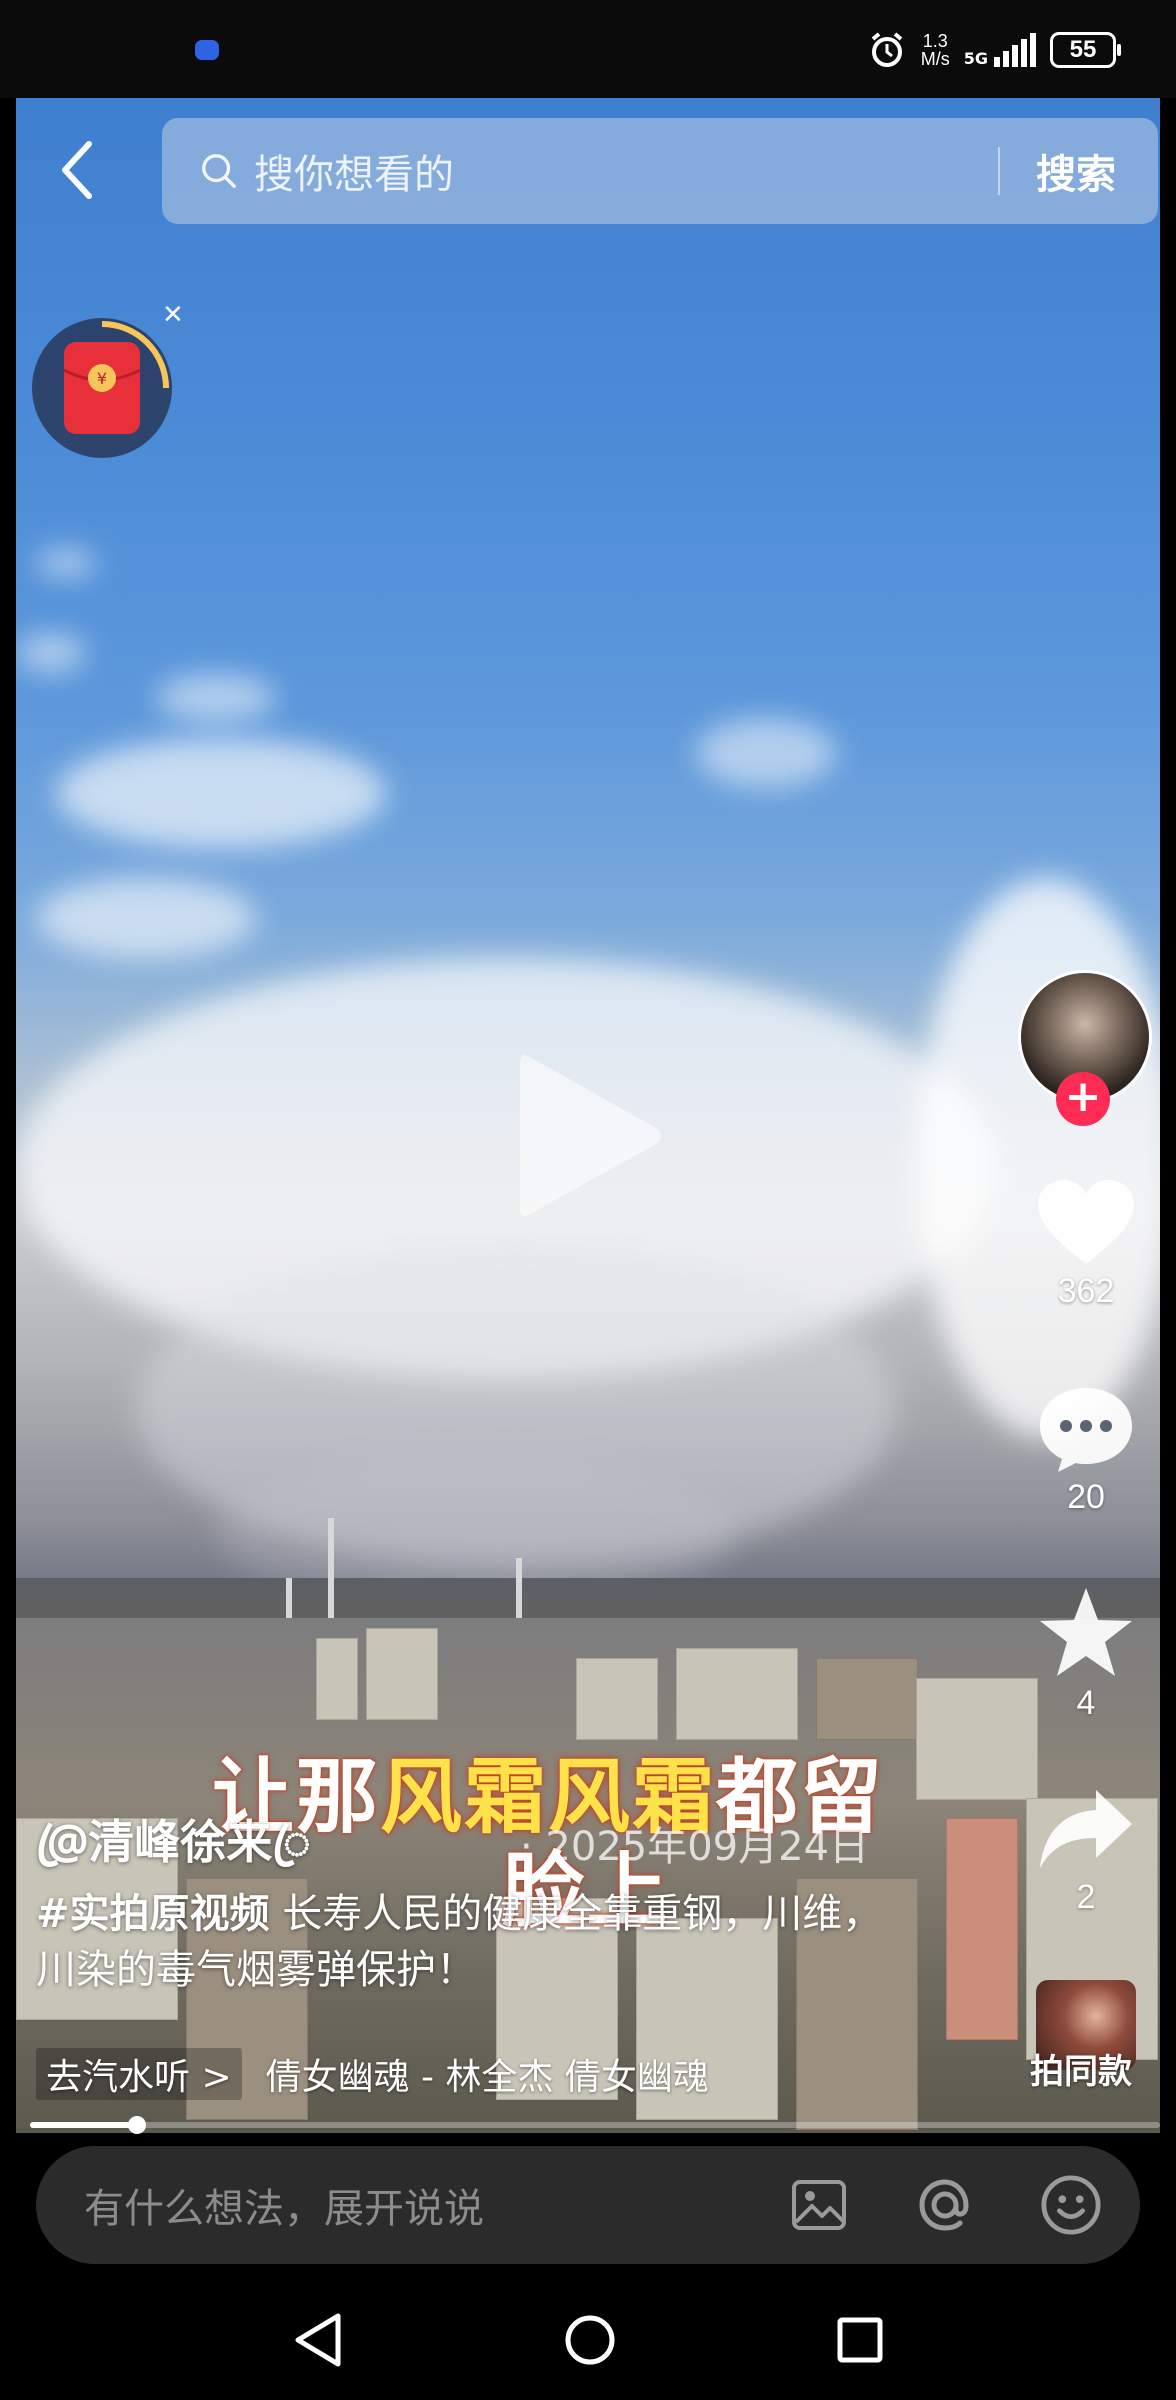 This screenshot has height=2400, width=1176. I want to click on comment-input-bar: 有什么想法，展开说说, so click(588, 2205).